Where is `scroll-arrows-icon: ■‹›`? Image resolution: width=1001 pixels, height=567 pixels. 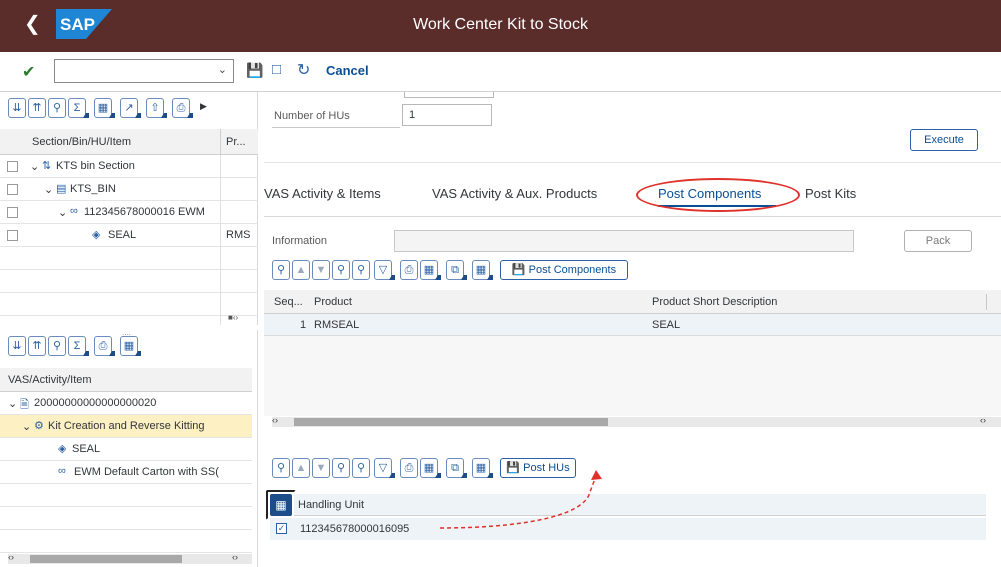 scroll-arrows-icon: ■‹› is located at coordinates (233, 317).